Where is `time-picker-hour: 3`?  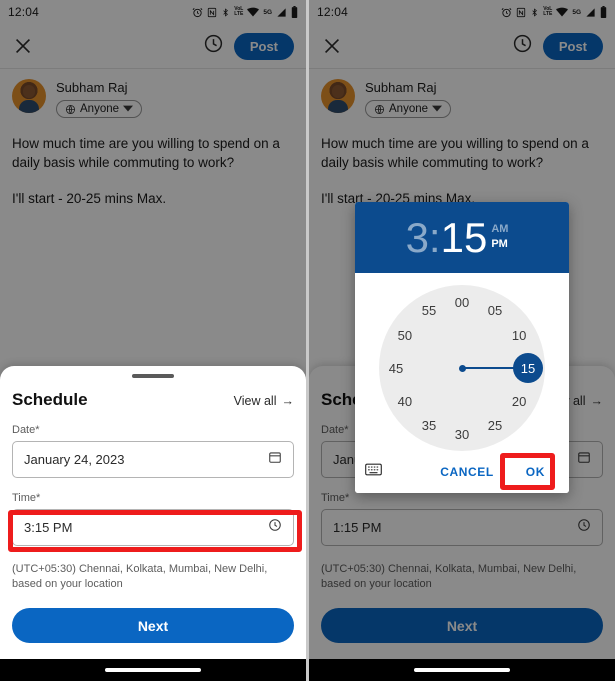
time-picker-hour: 3 is located at coordinates (417, 237).